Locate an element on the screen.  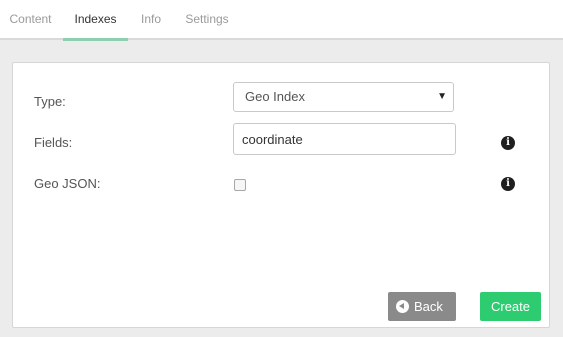
type-label: Type: is located at coordinates (50, 101).